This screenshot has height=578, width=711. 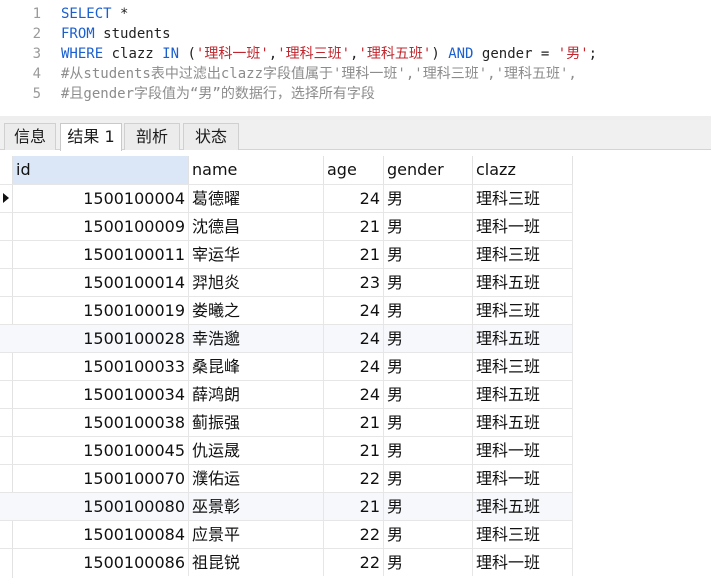 What do you see at coordinates (101, 226) in the screenshot?
I see `cell-id: 1500100009` at bounding box center [101, 226].